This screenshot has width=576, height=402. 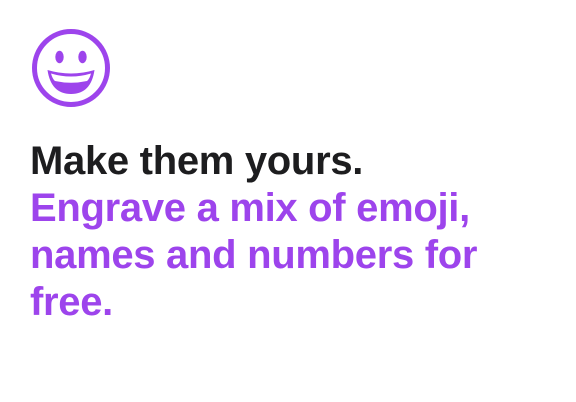 What do you see at coordinates (197, 161) in the screenshot?
I see `headline-lead: Make them yours.` at bounding box center [197, 161].